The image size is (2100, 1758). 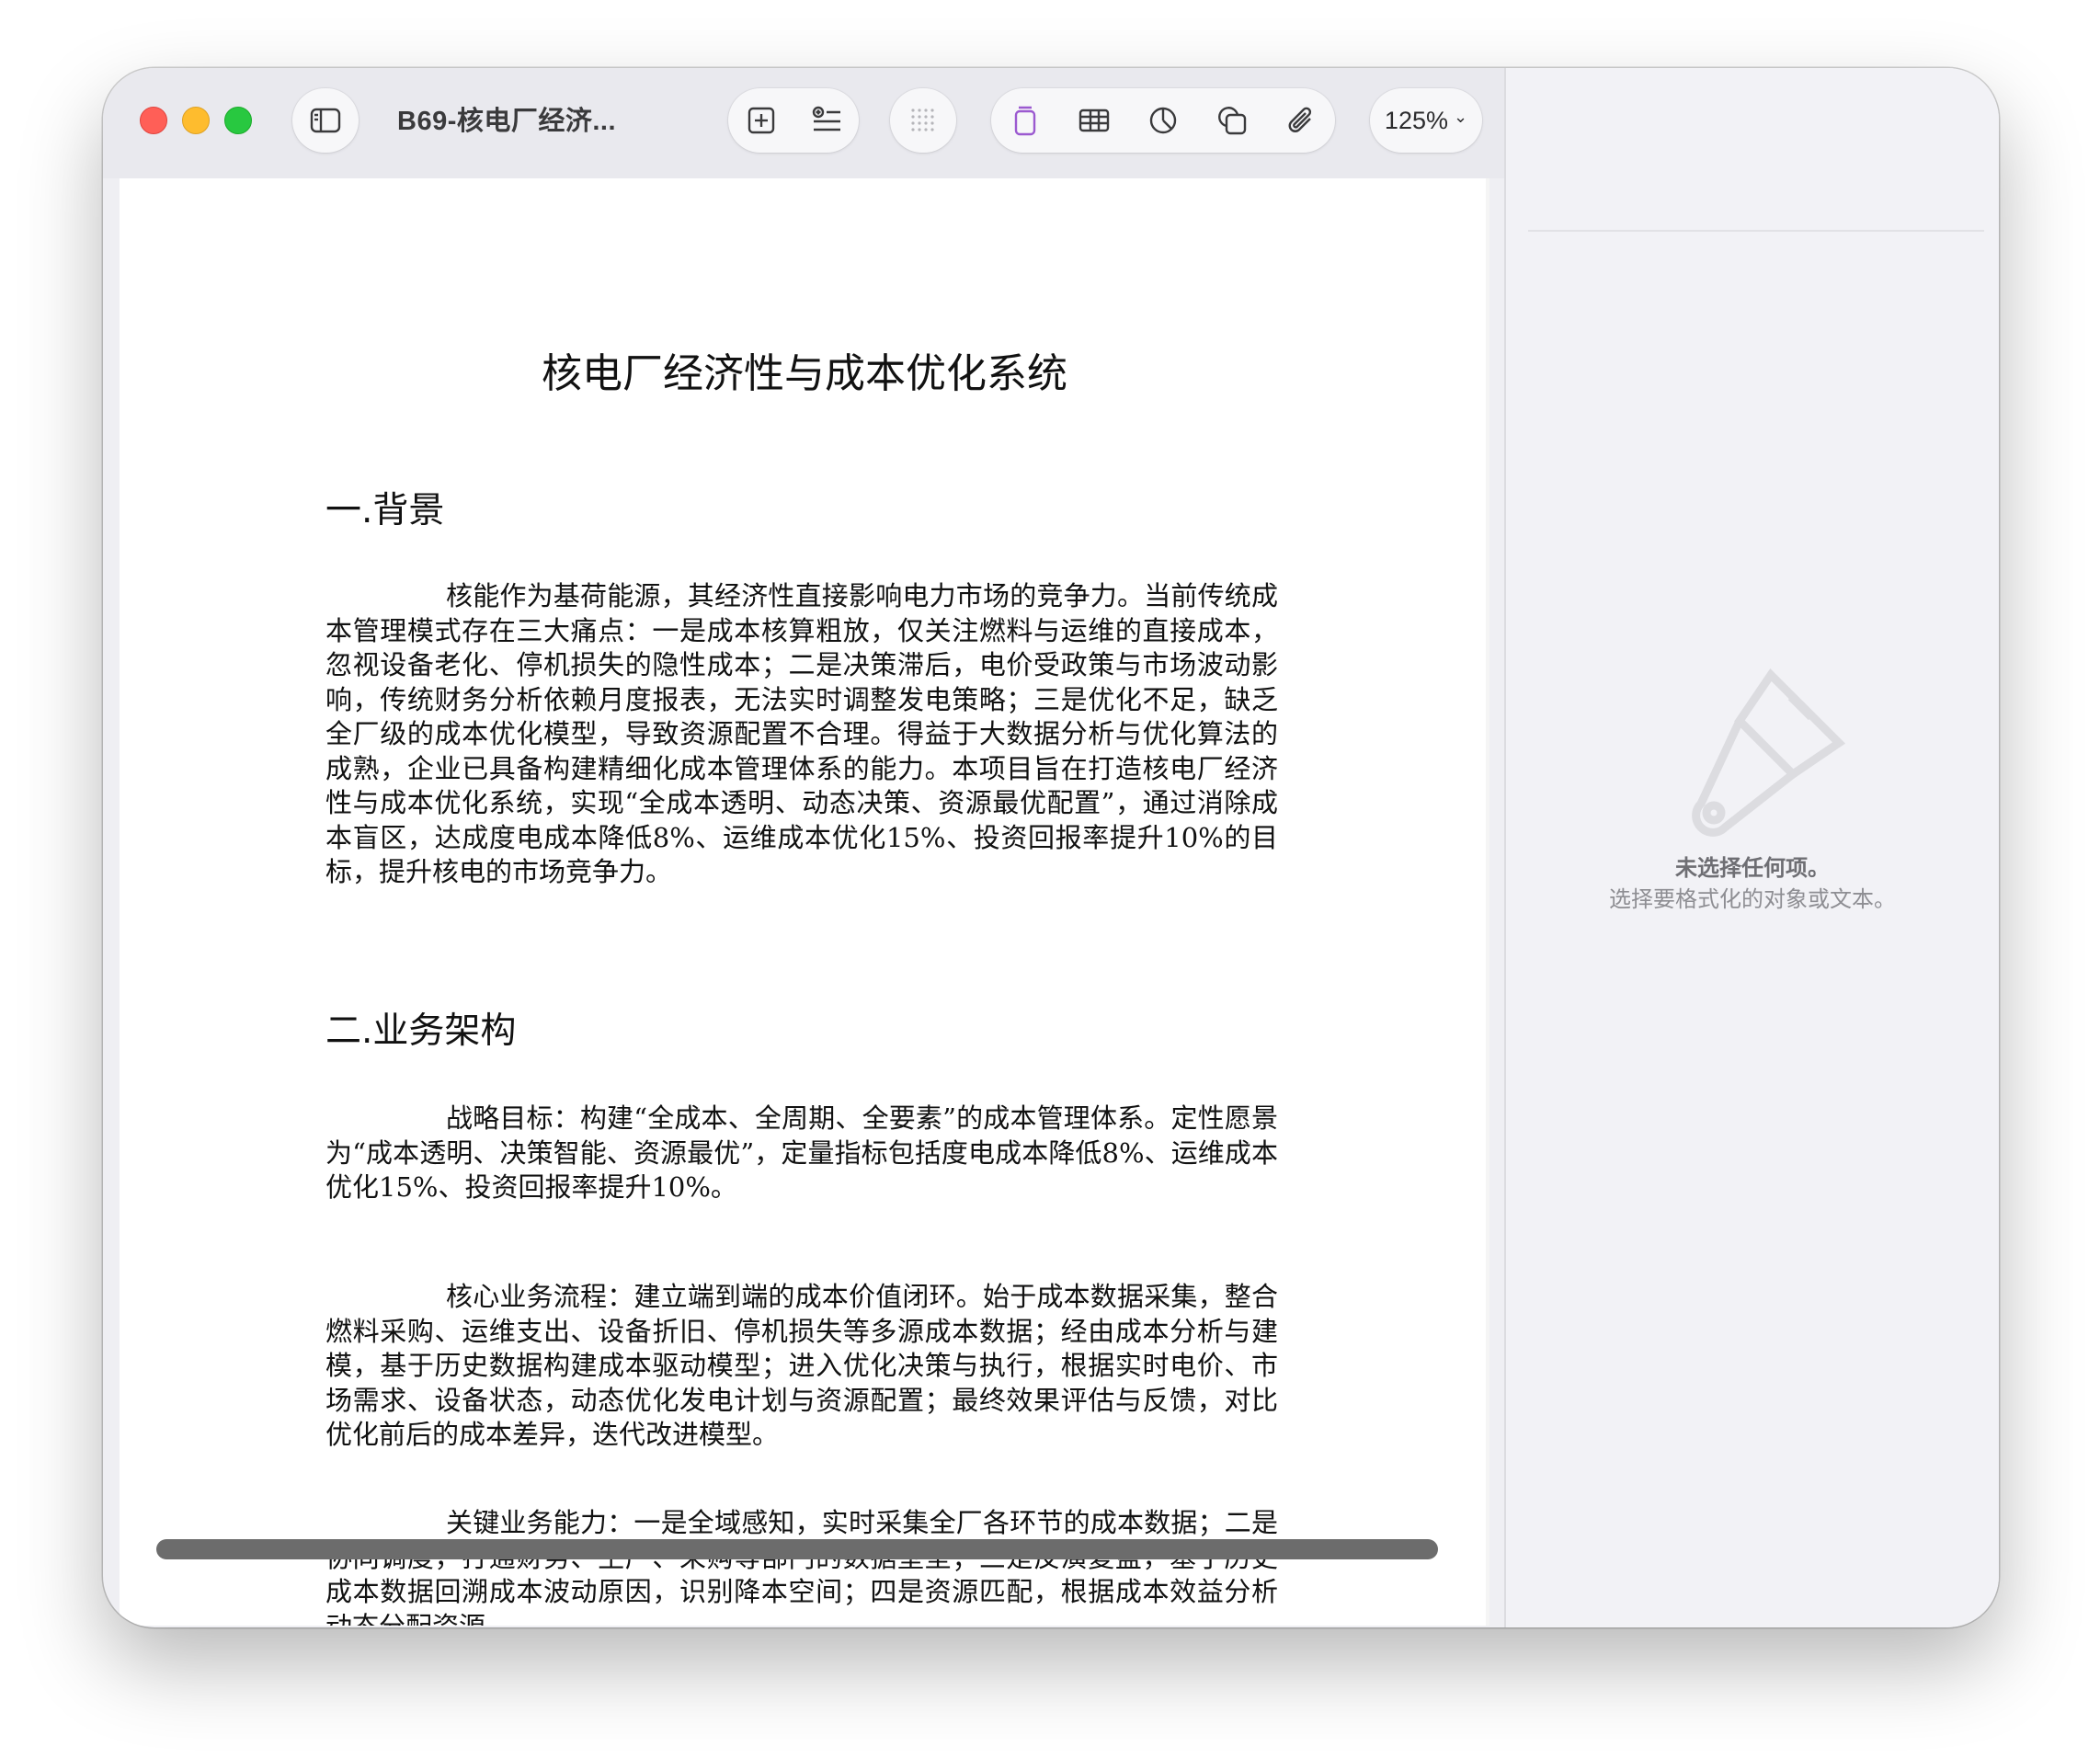 What do you see at coordinates (153, 121) in the screenshot?
I see `close-window-button` at bounding box center [153, 121].